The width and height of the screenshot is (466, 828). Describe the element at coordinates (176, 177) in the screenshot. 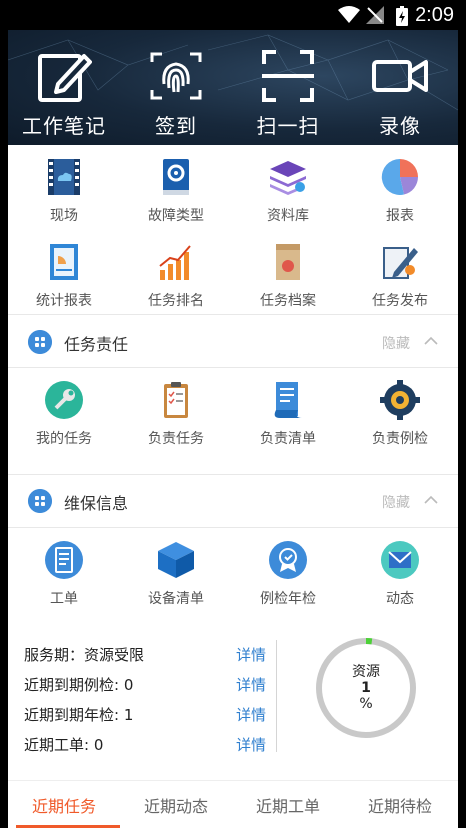

I see `gear-book-icon` at that location.